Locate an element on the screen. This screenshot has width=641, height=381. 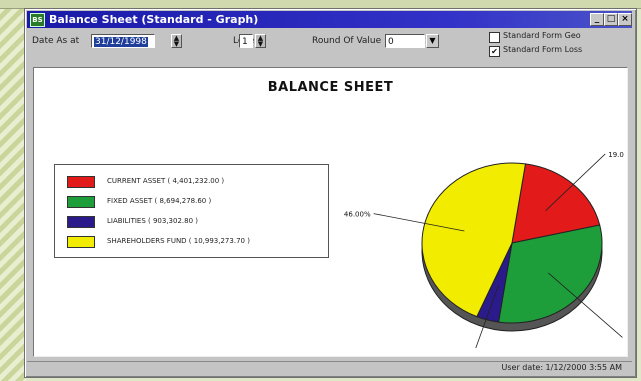
legend-label-liabilities: LIABILITIES ( 903,302.80 ) is located at coordinates (153, 221).